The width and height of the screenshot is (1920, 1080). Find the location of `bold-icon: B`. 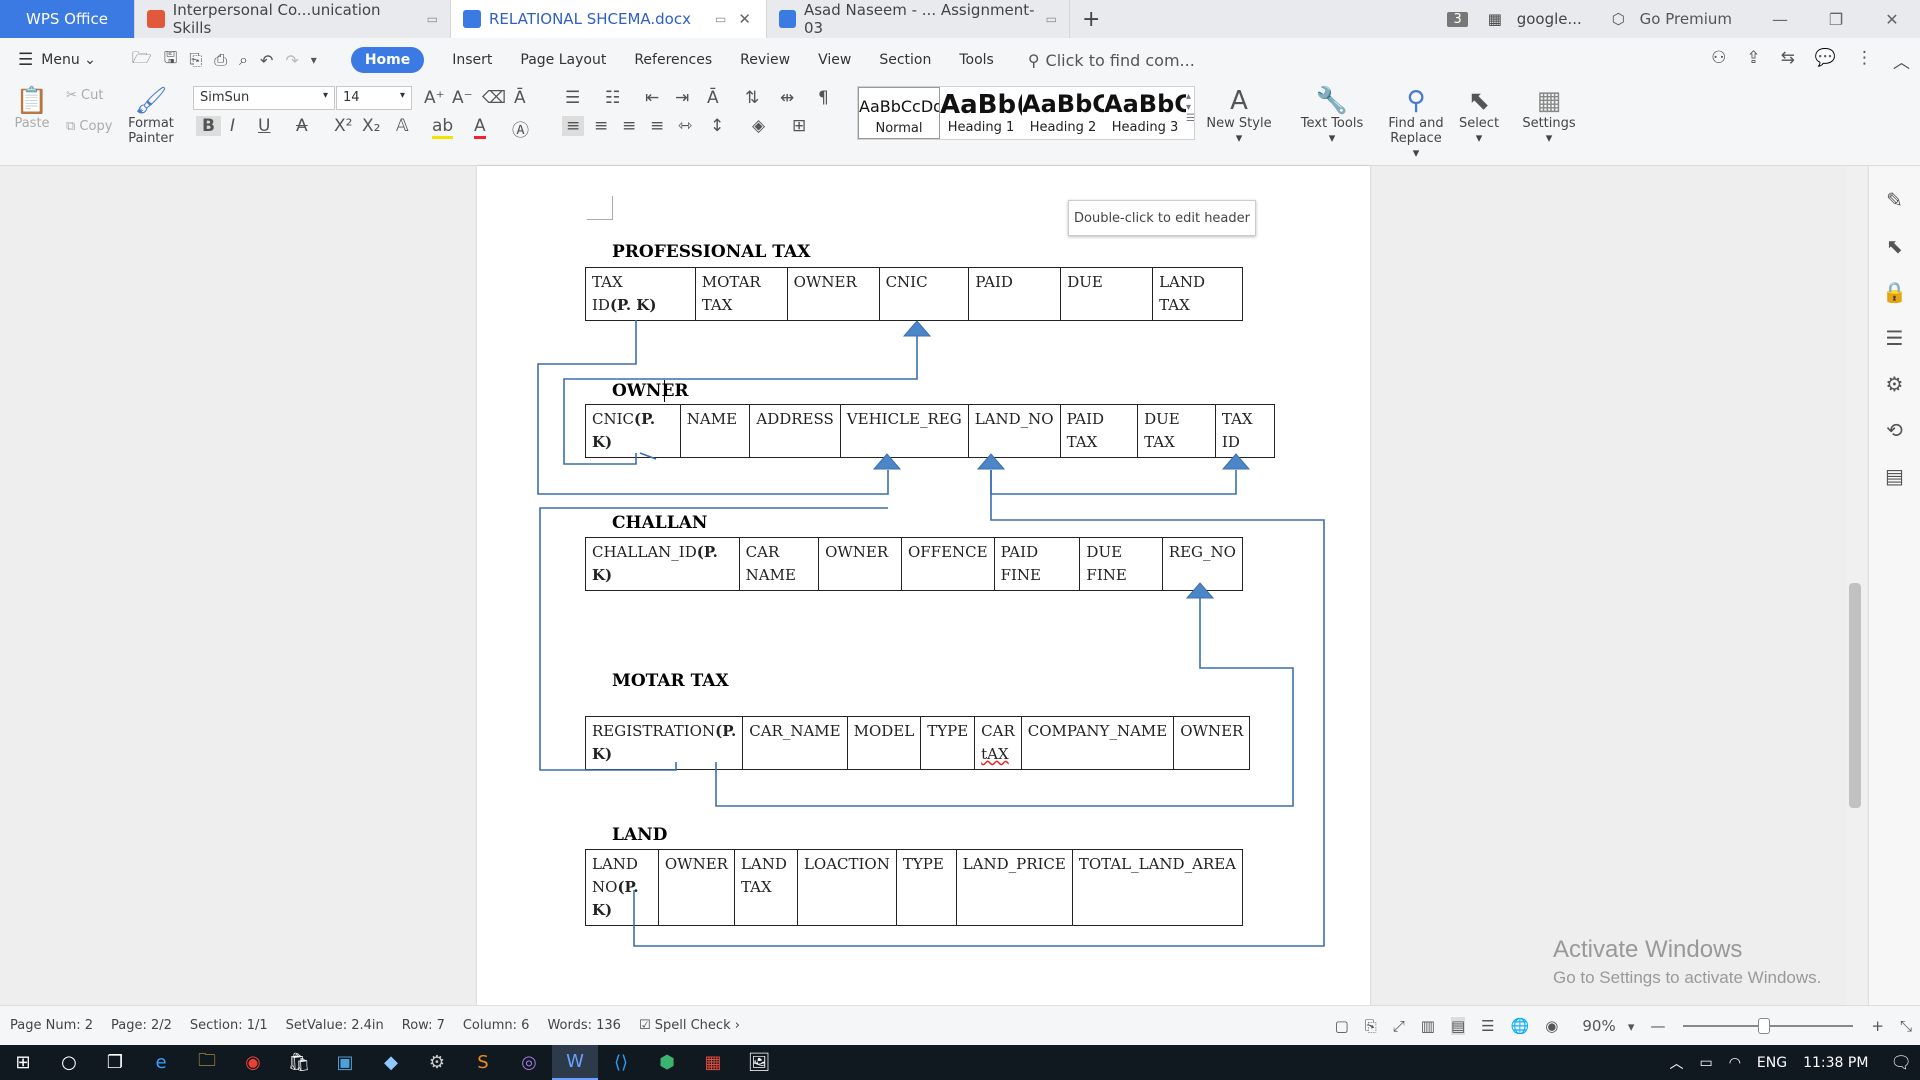

bold-icon: B is located at coordinates (208, 126).